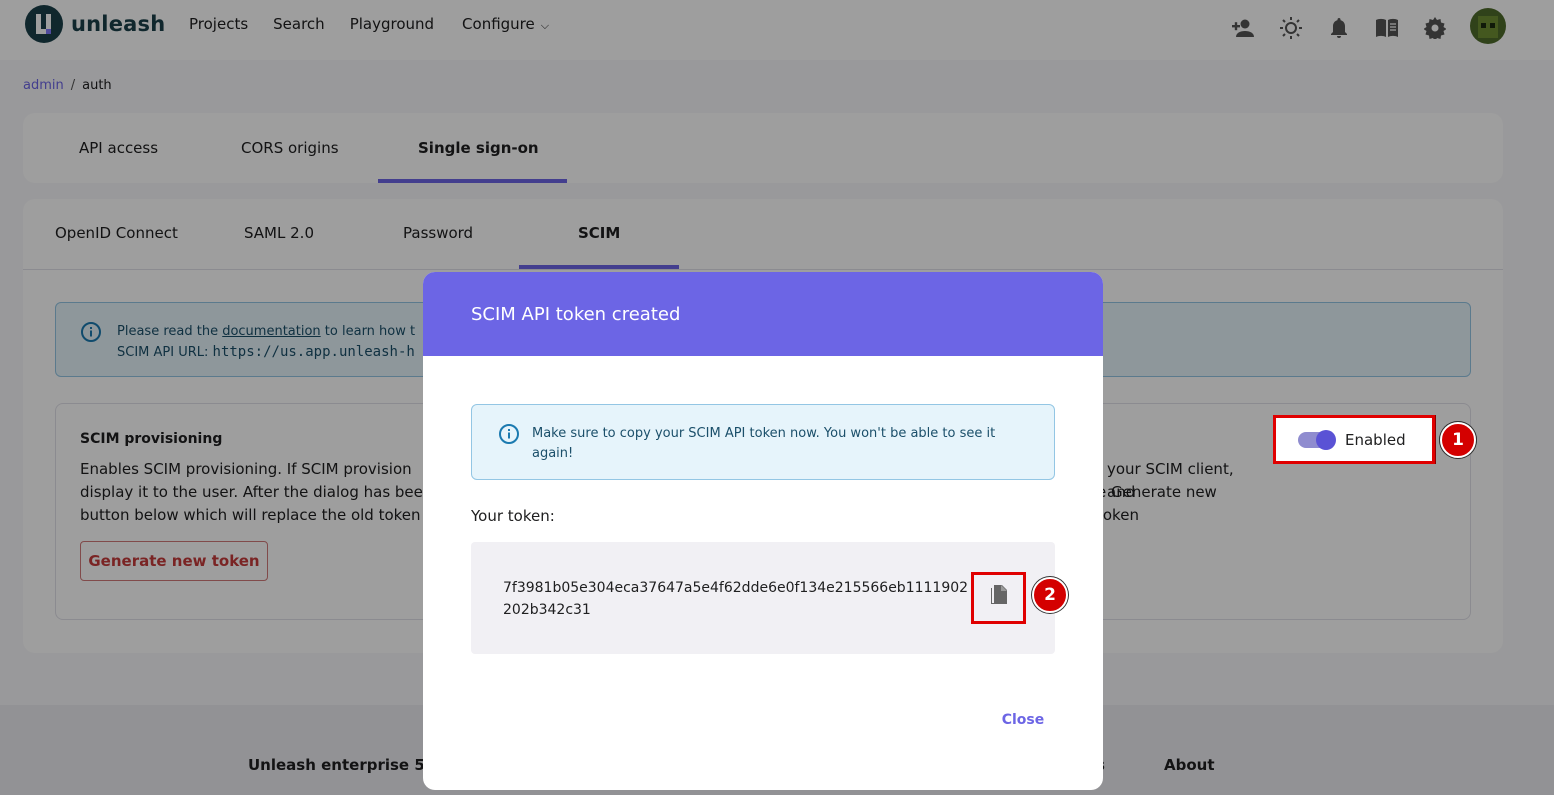 The height and width of the screenshot is (795, 1554). What do you see at coordinates (1375, 439) in the screenshot?
I see `toggle-label-overlay: Enabled` at bounding box center [1375, 439].